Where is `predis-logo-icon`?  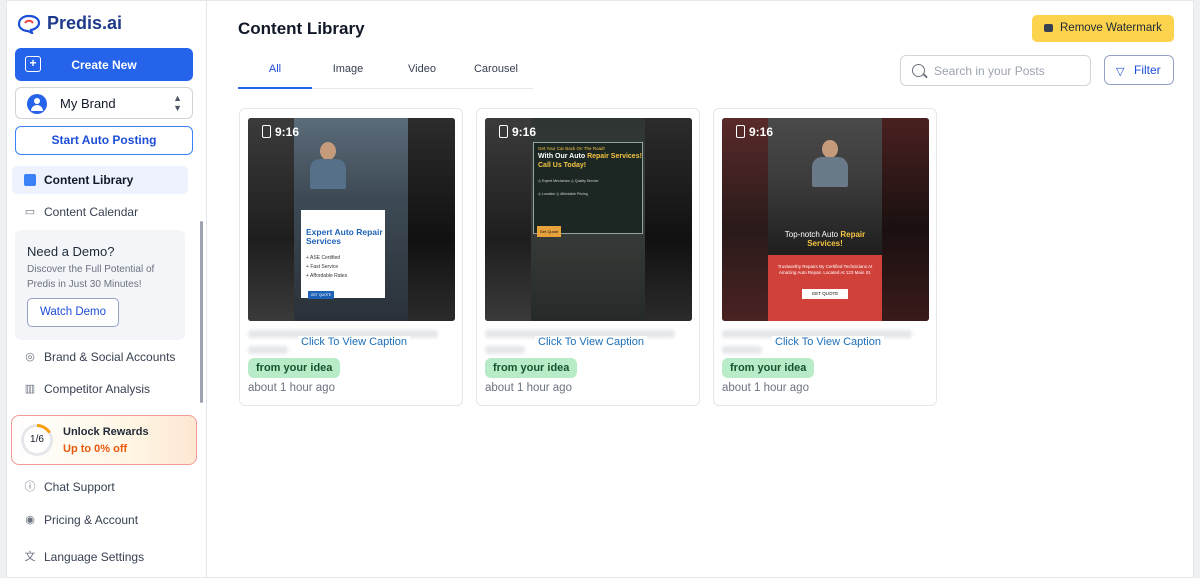
predis-logo-icon is located at coordinates (29, 24).